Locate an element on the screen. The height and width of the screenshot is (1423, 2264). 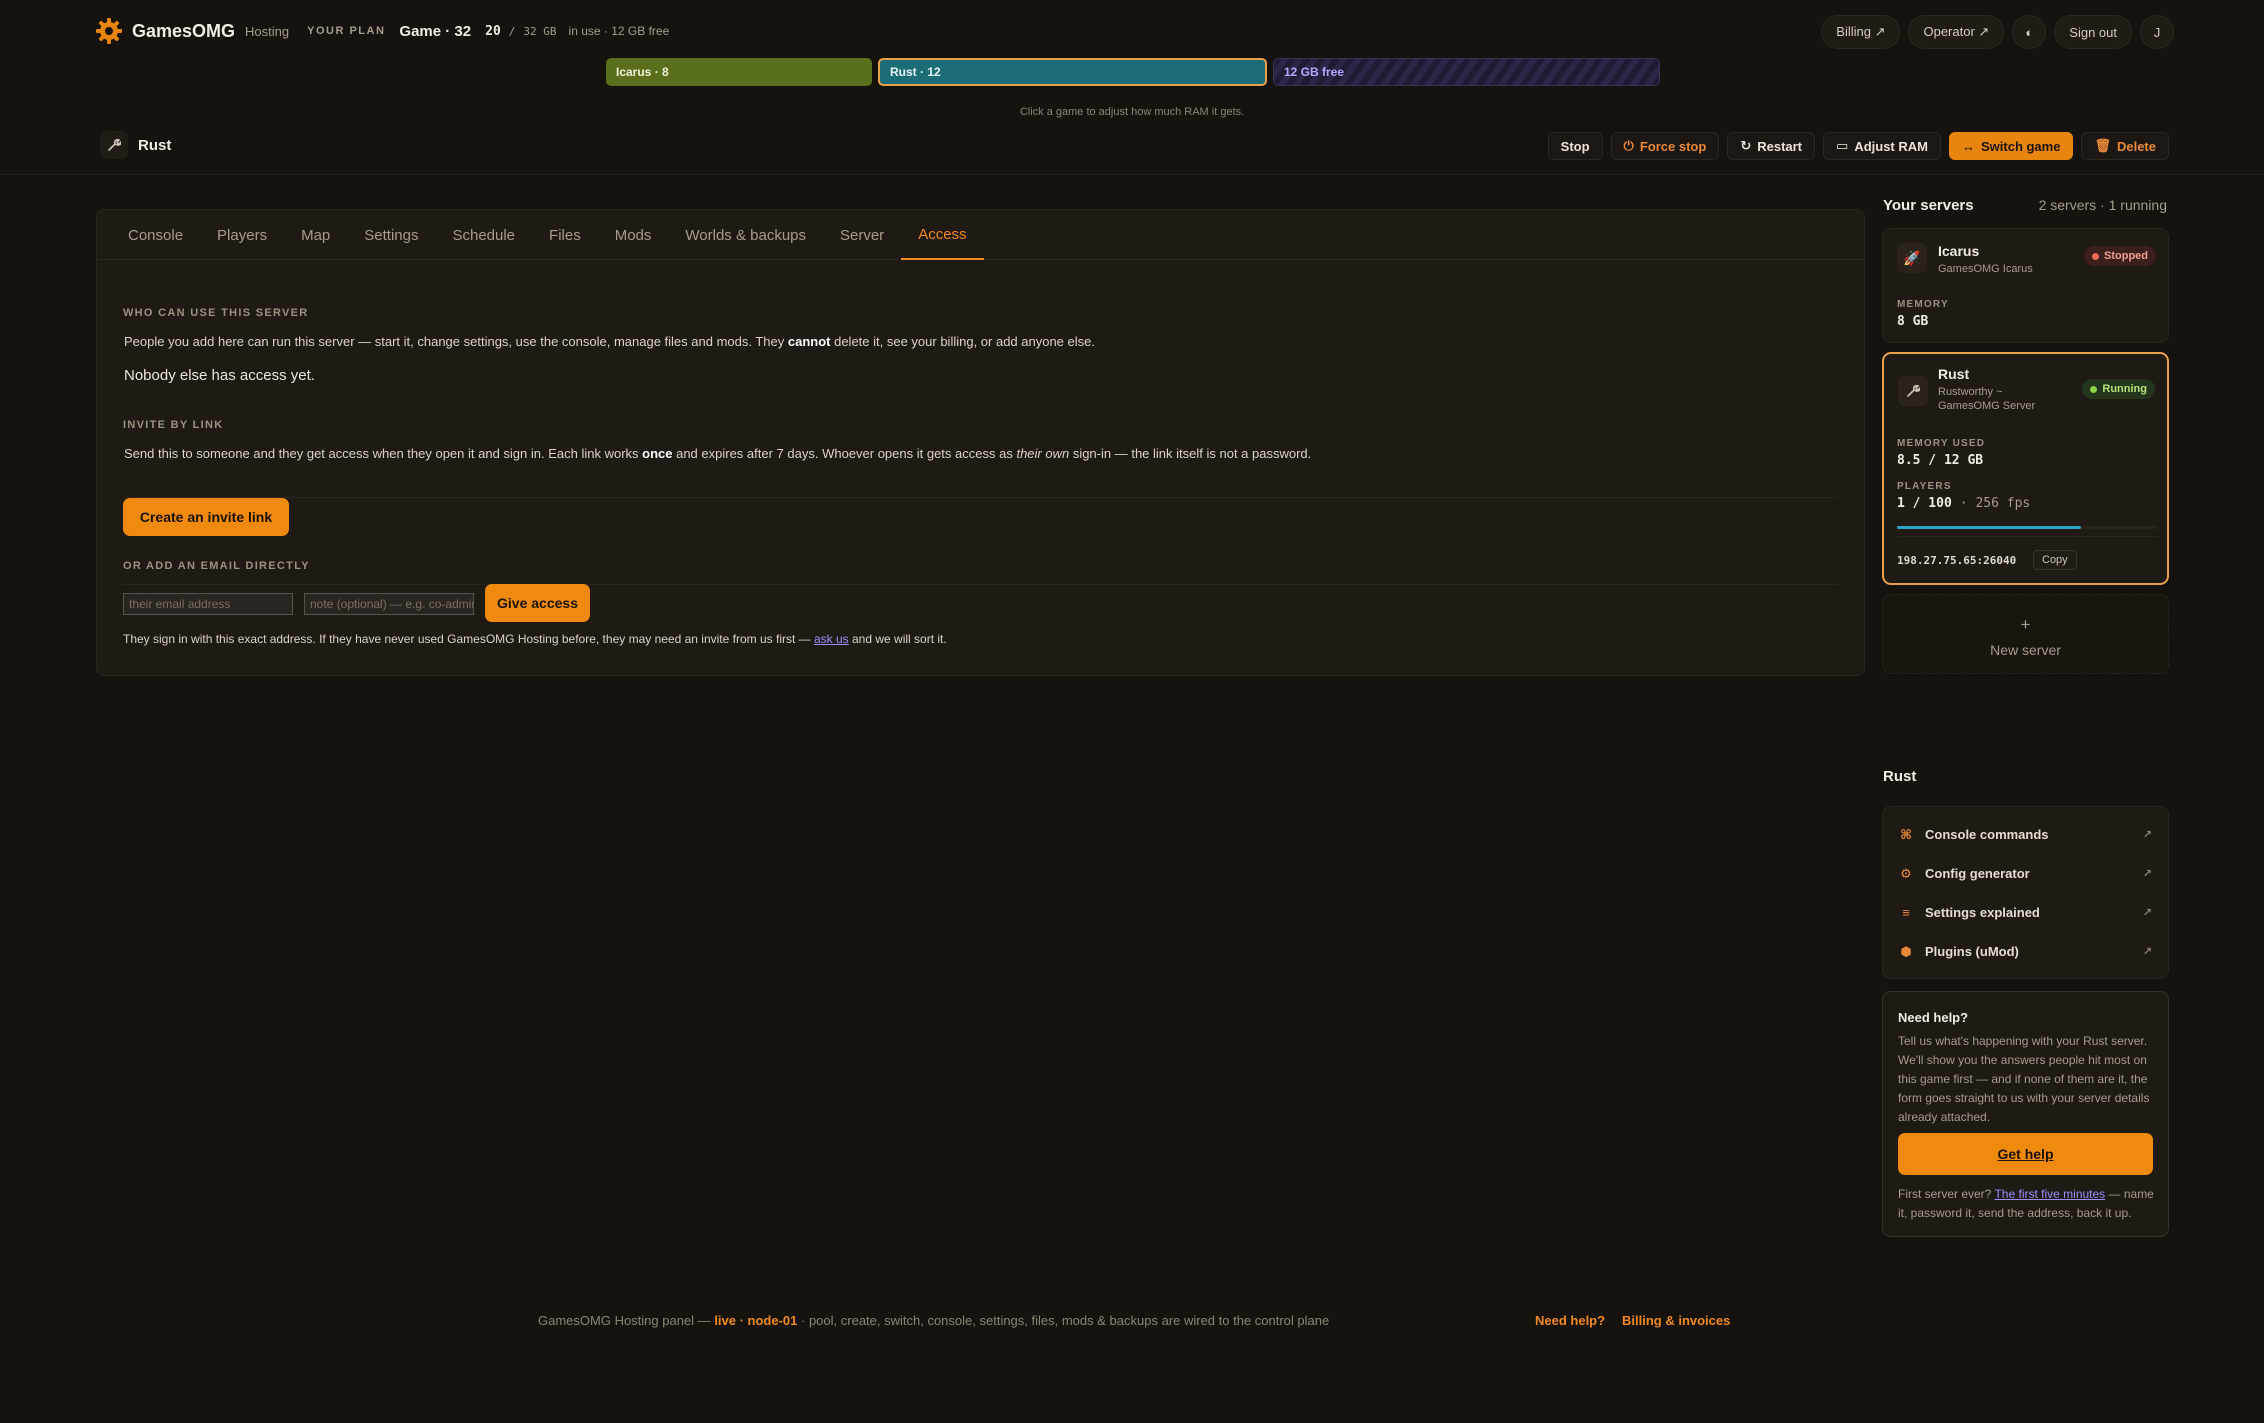
resource-label: Console commands is located at coordinates (1987, 834).